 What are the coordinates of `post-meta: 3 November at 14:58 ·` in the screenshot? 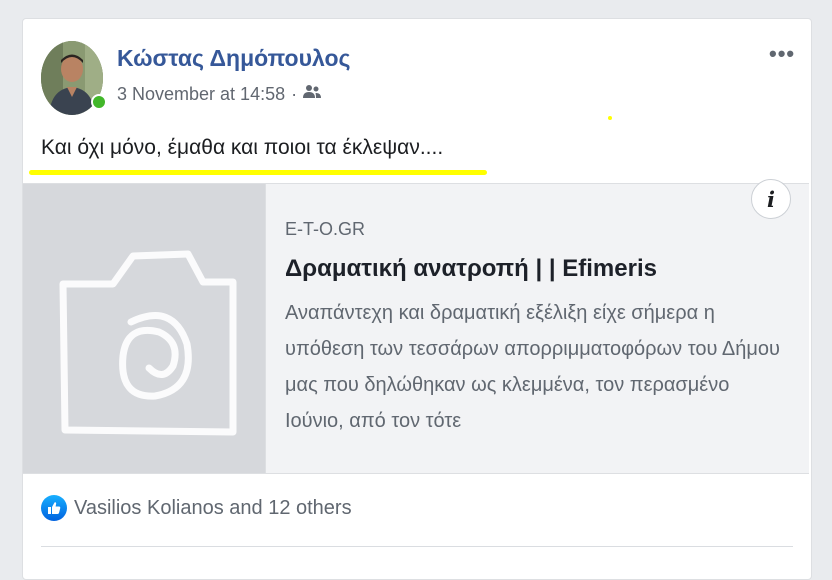 It's located at (219, 94).